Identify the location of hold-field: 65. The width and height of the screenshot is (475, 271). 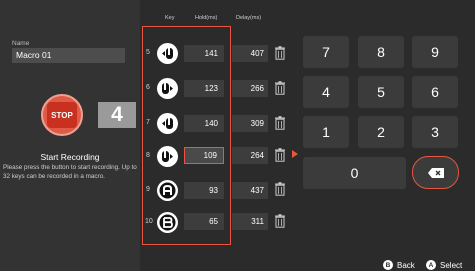
(204, 221).